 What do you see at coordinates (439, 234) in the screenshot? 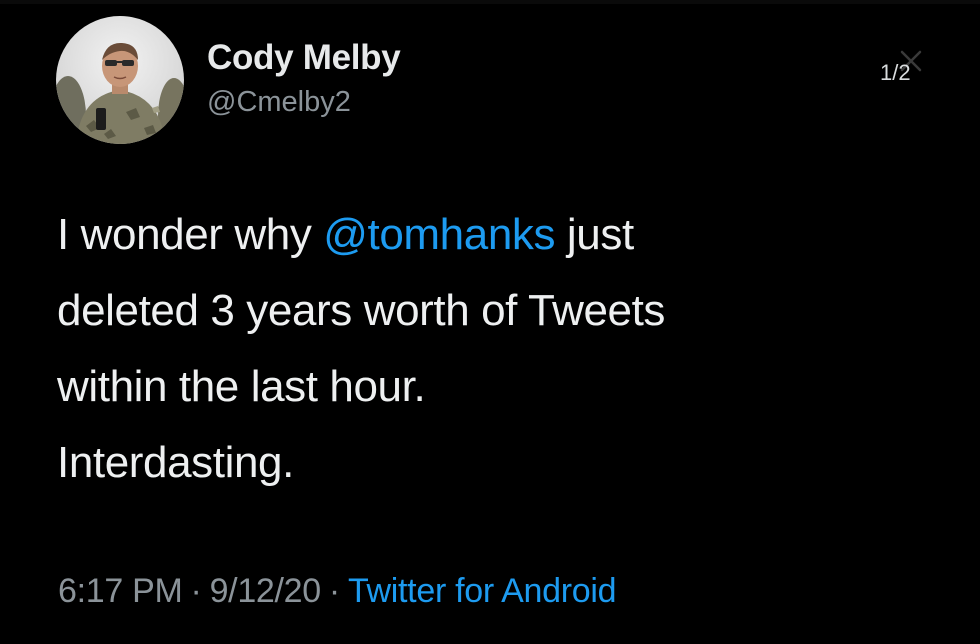
I see `mention-link: @tomhanks` at bounding box center [439, 234].